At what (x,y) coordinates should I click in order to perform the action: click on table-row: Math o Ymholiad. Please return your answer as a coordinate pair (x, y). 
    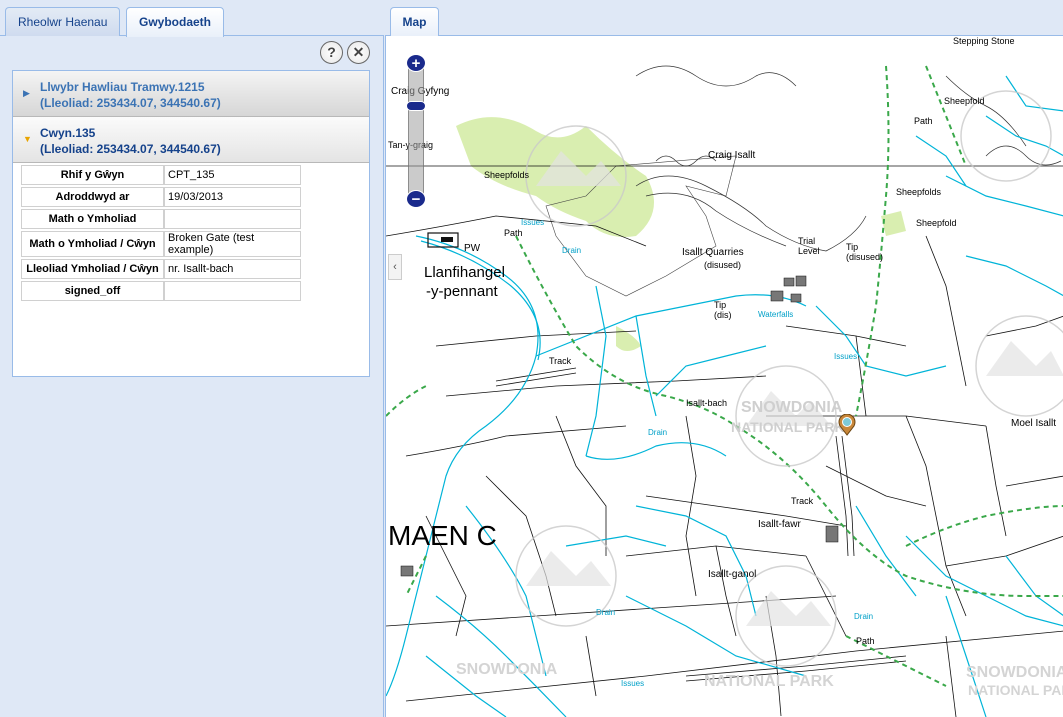
    Looking at the image, I should click on (161, 219).